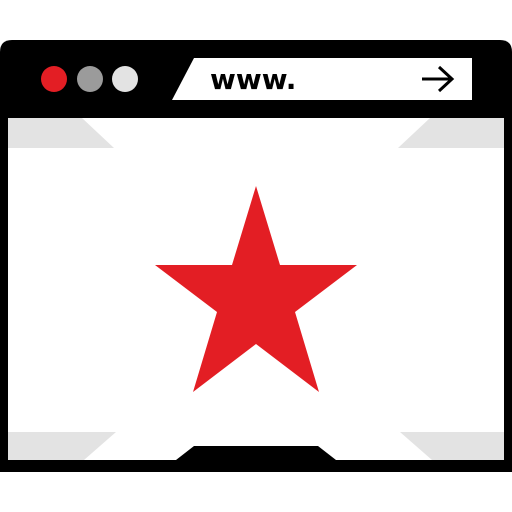 The width and height of the screenshot is (512, 512). I want to click on url-text: www., so click(253, 79).